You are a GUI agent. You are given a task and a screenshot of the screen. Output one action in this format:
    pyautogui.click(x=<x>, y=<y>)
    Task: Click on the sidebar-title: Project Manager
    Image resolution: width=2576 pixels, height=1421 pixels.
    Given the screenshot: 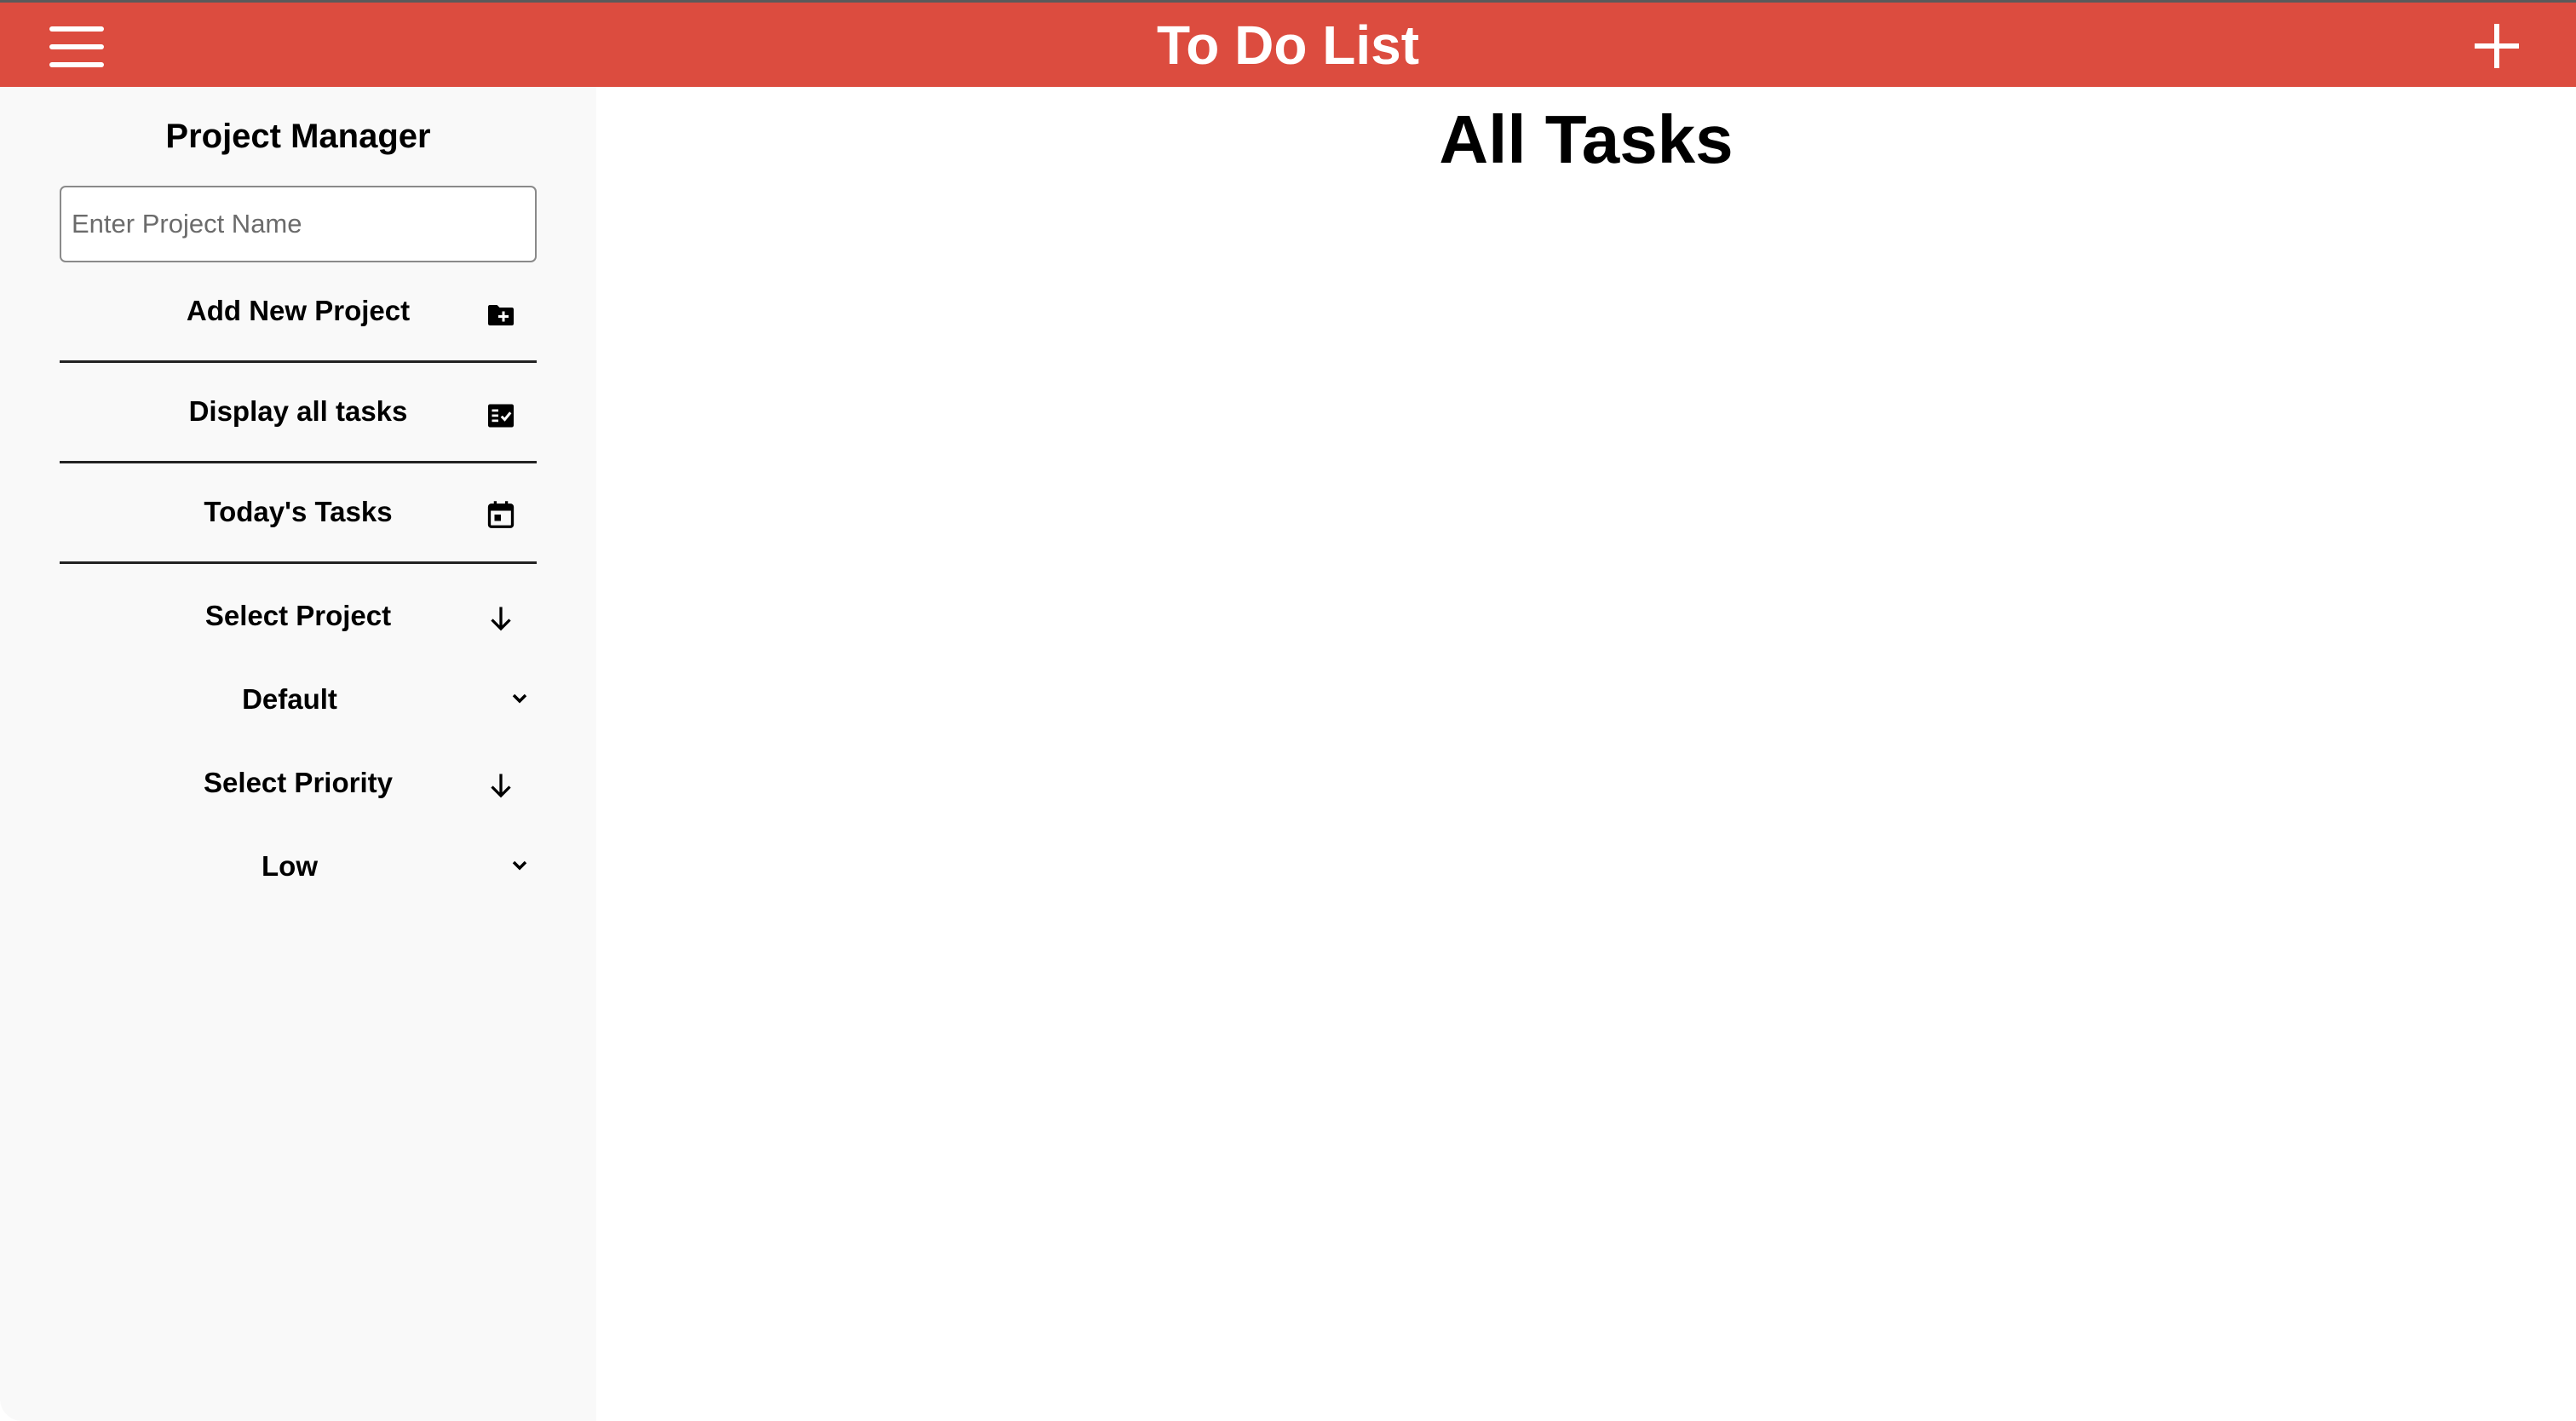 What is the action you would take?
    pyautogui.click(x=298, y=136)
    